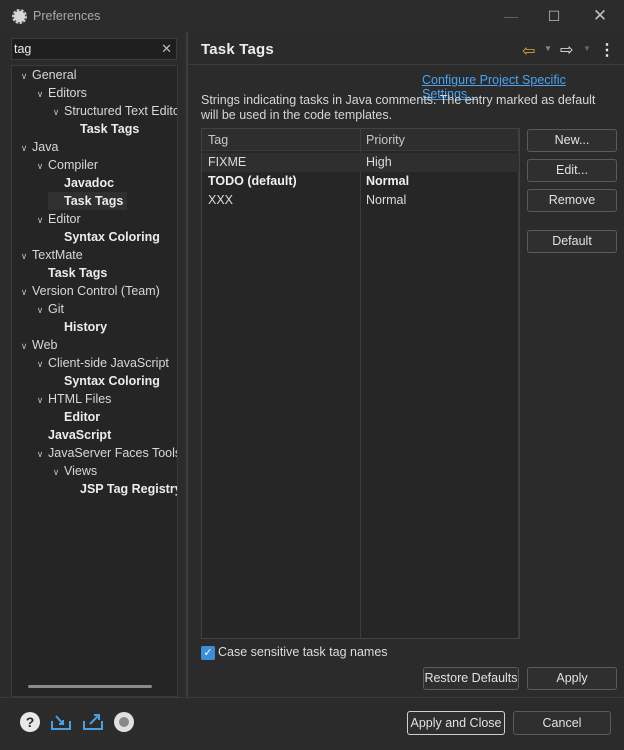 The height and width of the screenshot is (750, 624). I want to click on tree-item-label: Task Tags, so click(94, 201).